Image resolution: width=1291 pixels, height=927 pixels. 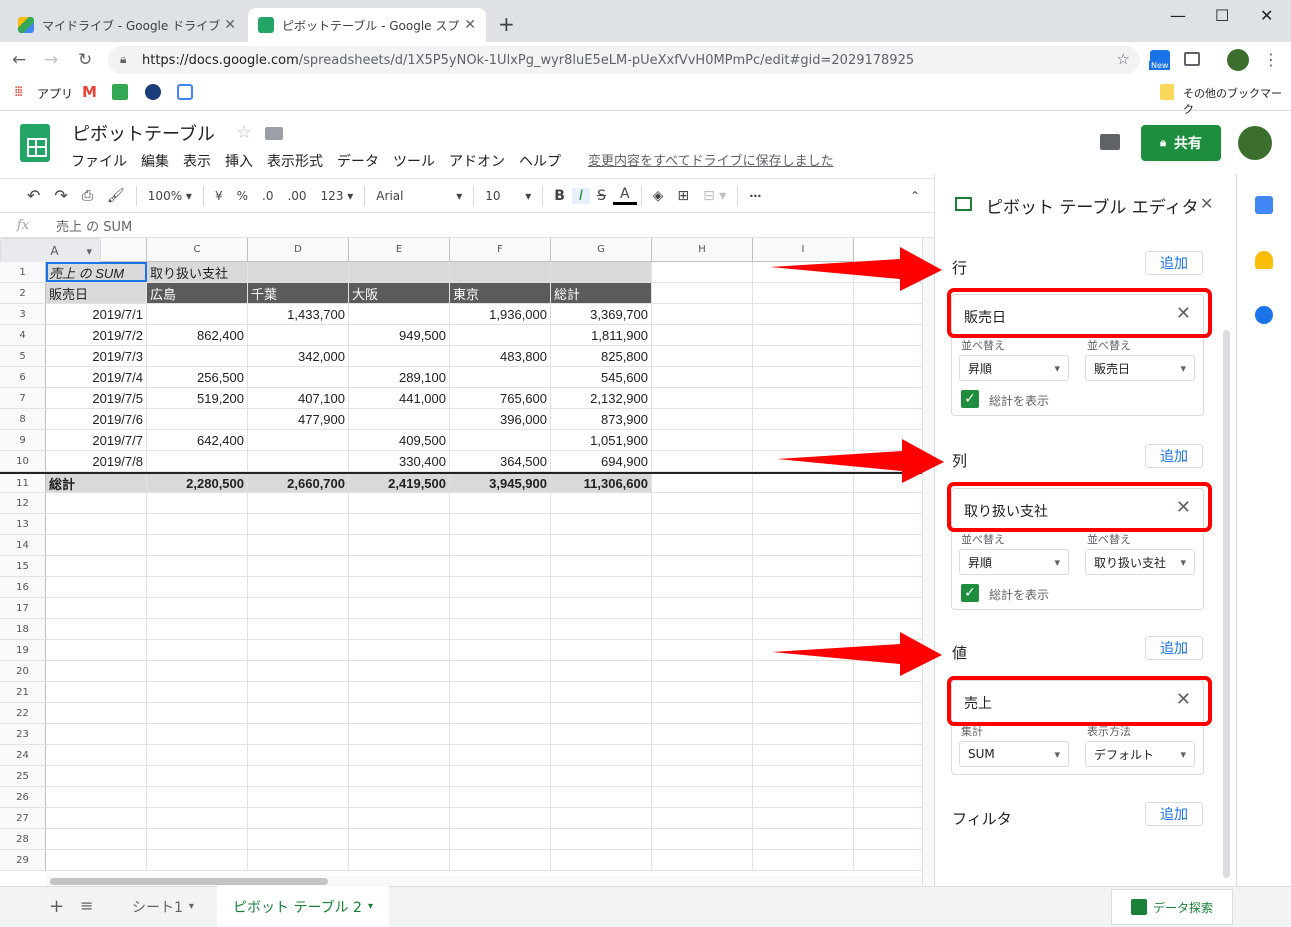 I want to click on font-select: Arial ▾, so click(x=419, y=196).